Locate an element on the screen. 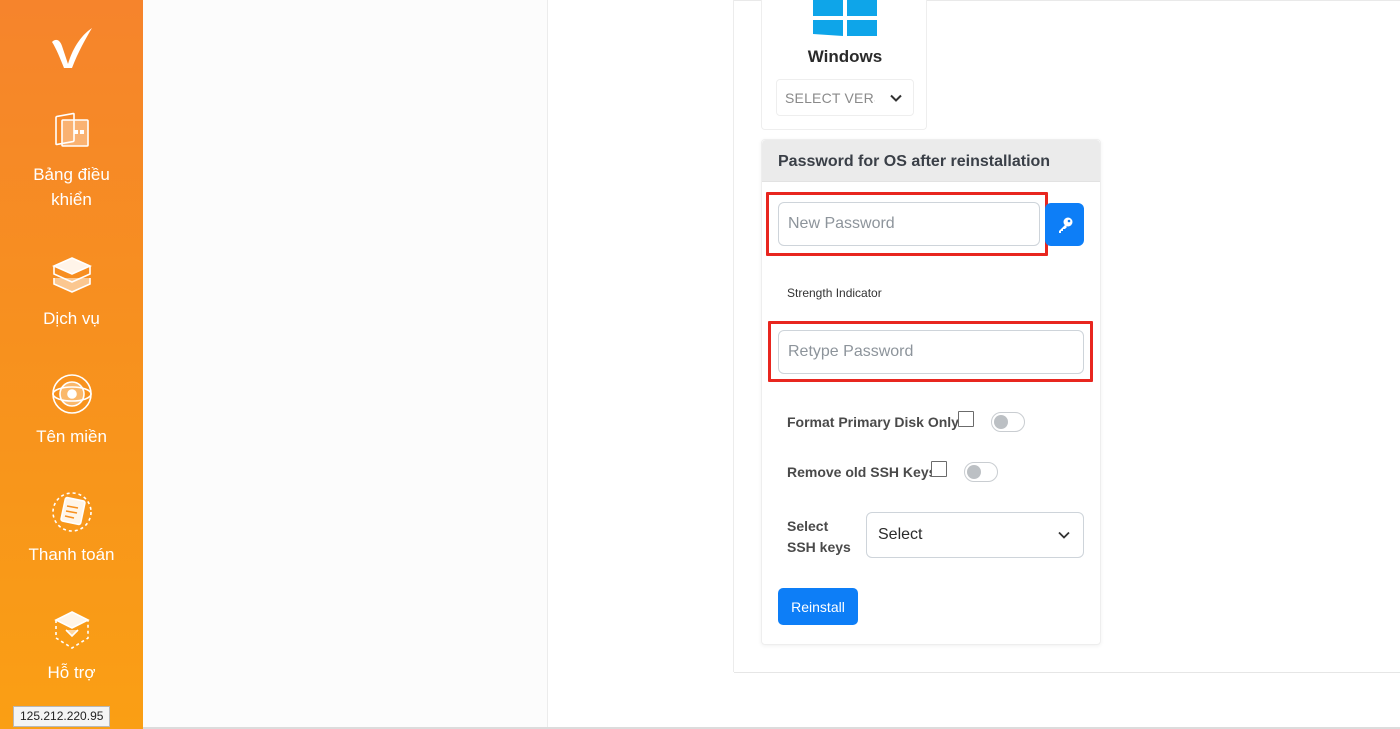 The image size is (1400, 729). os-version-placeholder: SELECT VERSION is located at coordinates (830, 97).